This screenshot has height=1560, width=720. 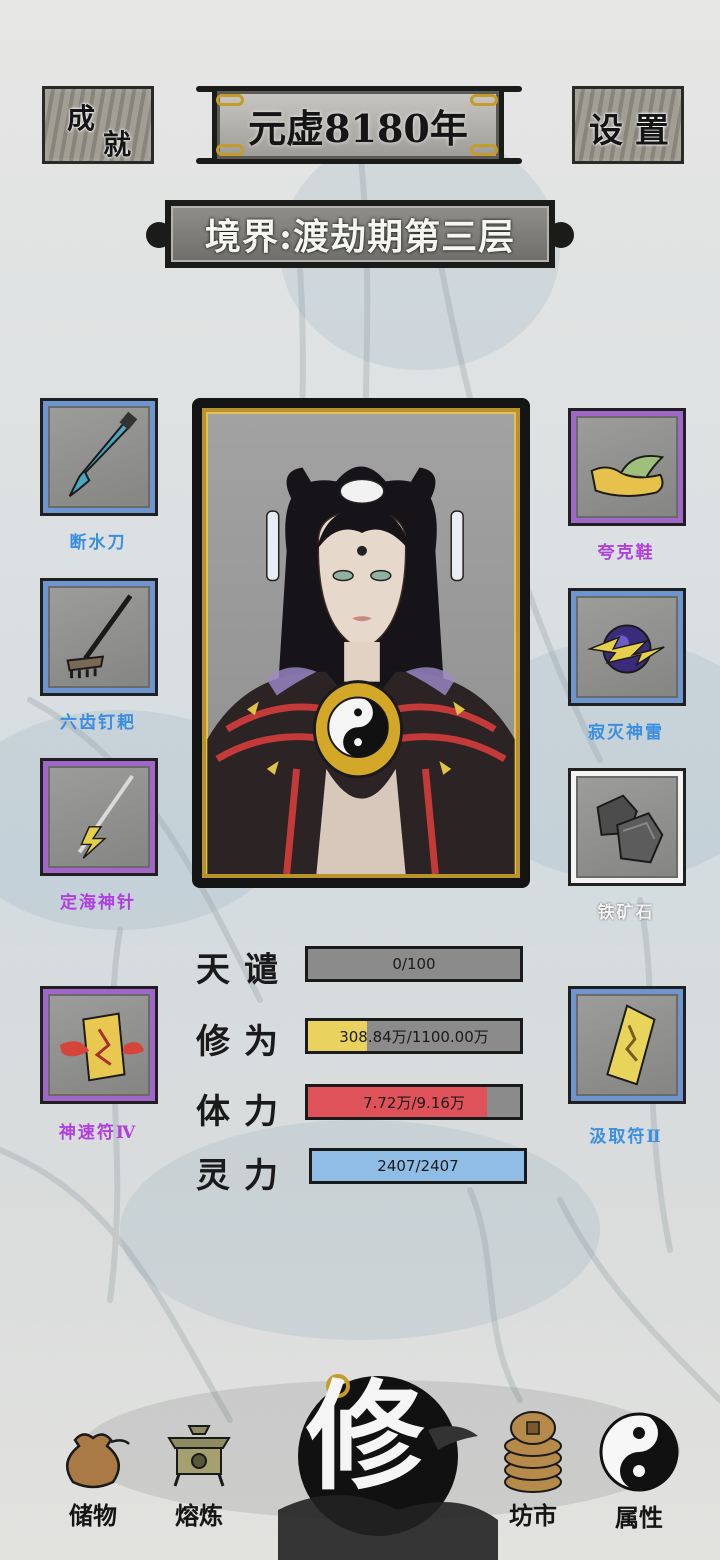 I want to click on settings-label: 设 置, so click(x=629, y=131).